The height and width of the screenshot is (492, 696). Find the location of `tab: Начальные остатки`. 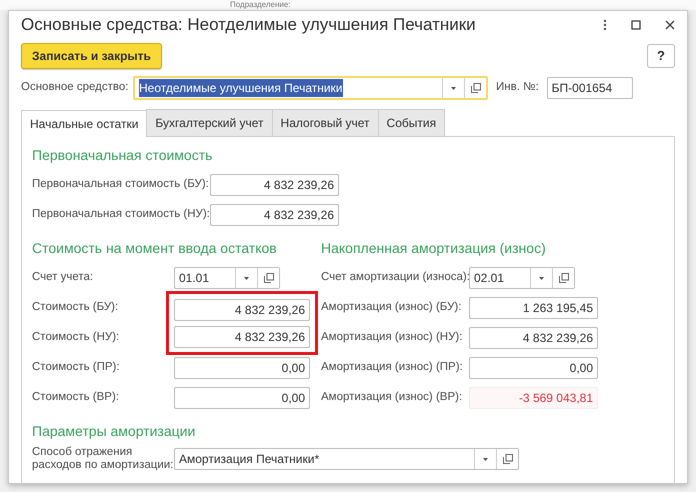

tab: Начальные остатки is located at coordinates (84, 123).